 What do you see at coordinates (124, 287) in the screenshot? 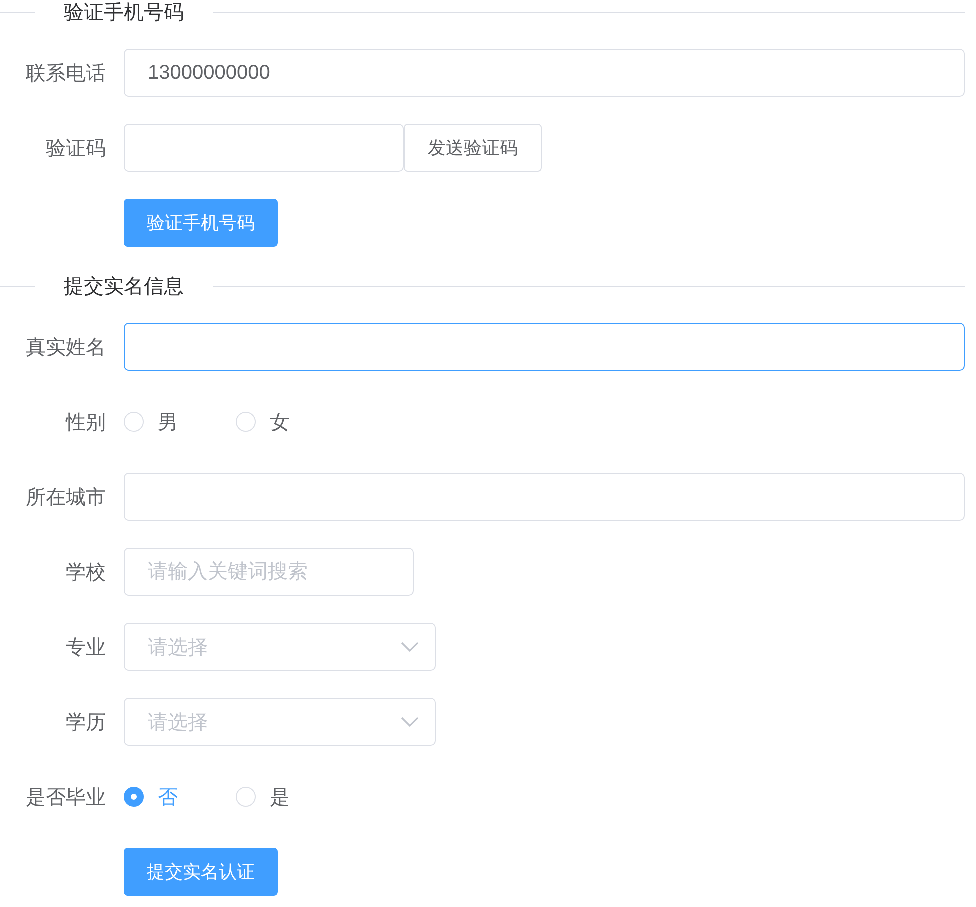
I see `section-title: 提交实名信息` at bounding box center [124, 287].